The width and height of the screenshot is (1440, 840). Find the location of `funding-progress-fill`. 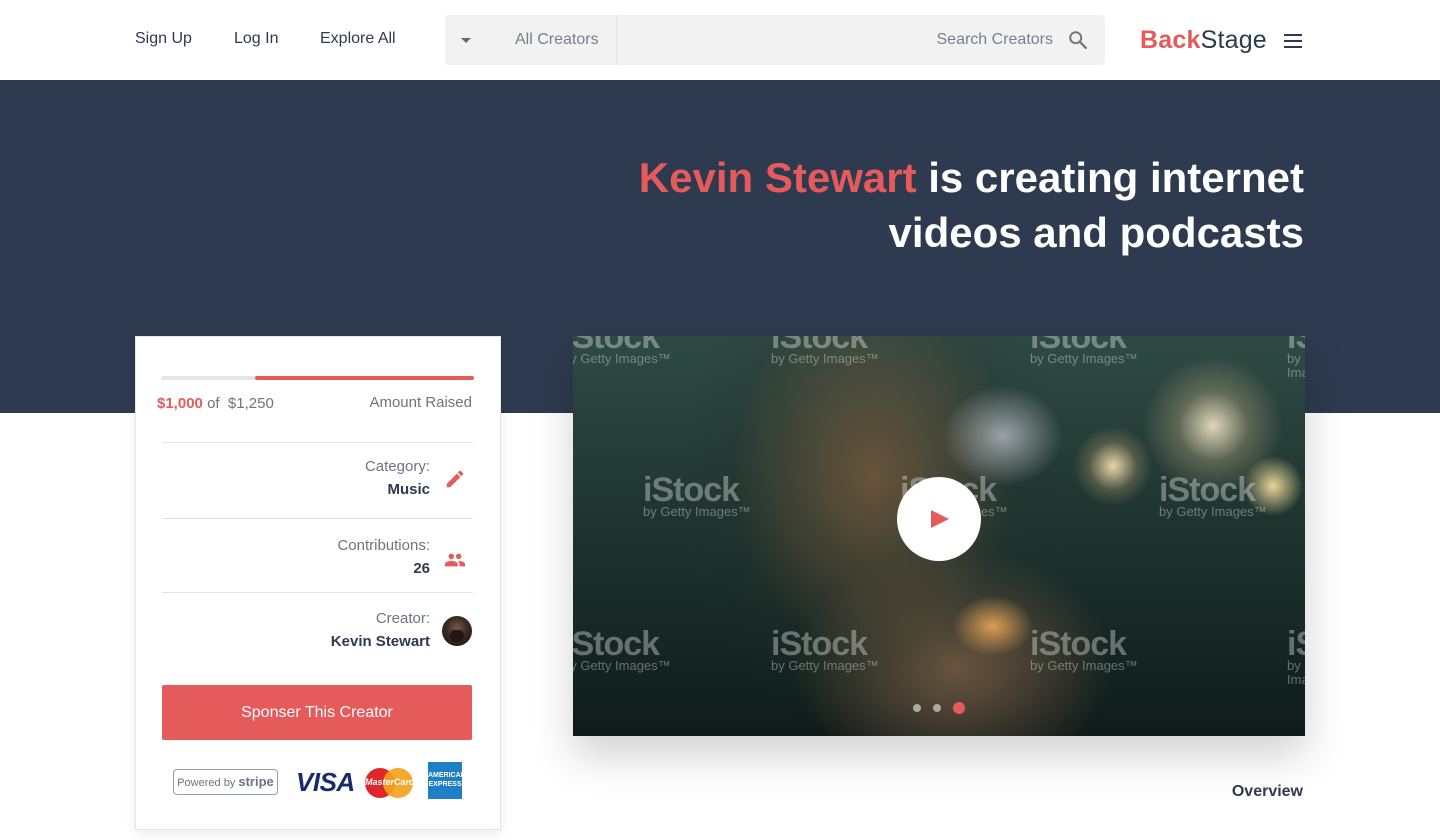

funding-progress-fill is located at coordinates (364, 378).